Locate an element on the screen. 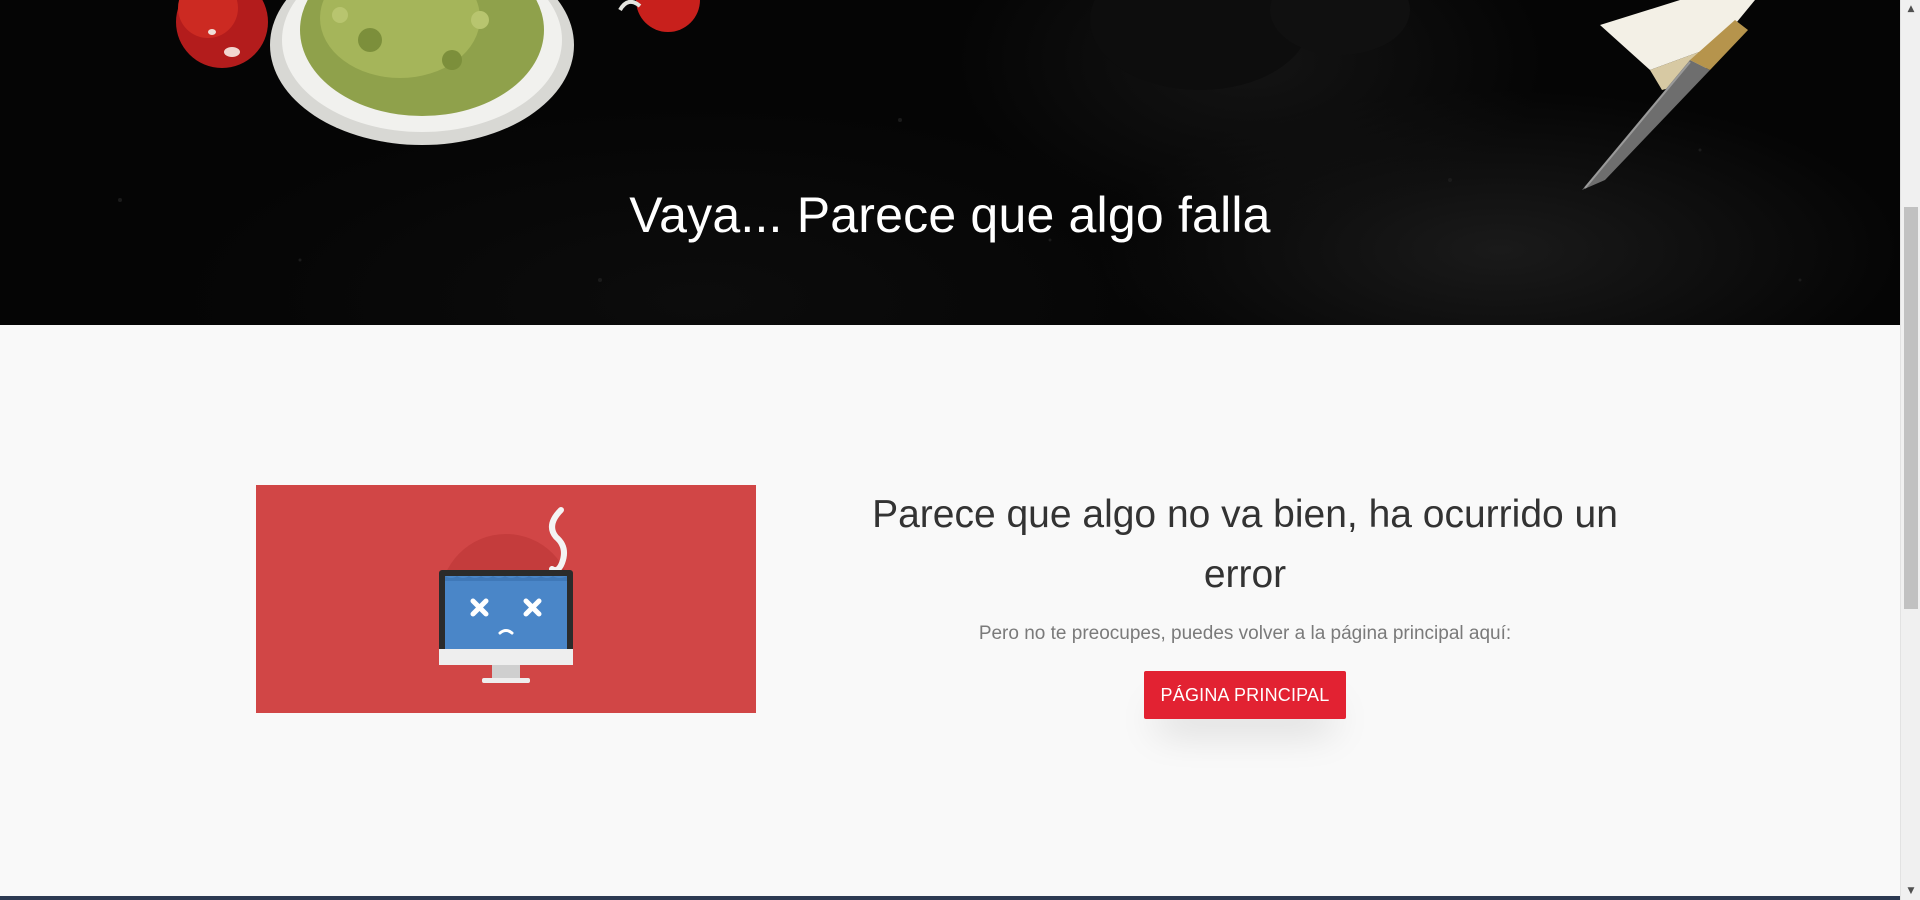 This screenshot has width=1920, height=900. home-page-button: PÁGINA PRINCIPAL is located at coordinates (1245, 695).